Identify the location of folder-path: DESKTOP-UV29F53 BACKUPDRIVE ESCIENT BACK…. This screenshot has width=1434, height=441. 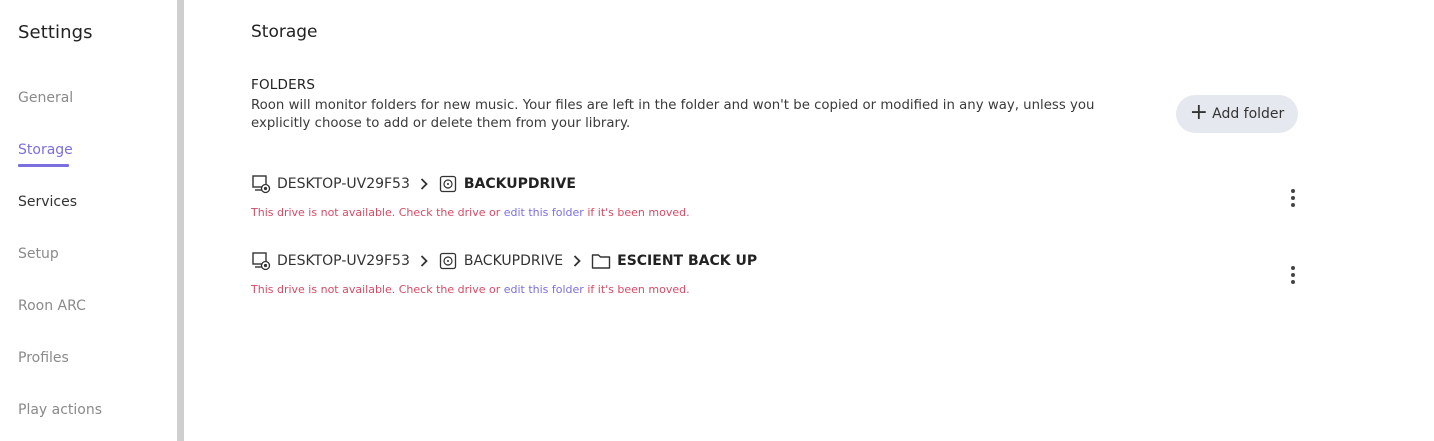
(791, 261).